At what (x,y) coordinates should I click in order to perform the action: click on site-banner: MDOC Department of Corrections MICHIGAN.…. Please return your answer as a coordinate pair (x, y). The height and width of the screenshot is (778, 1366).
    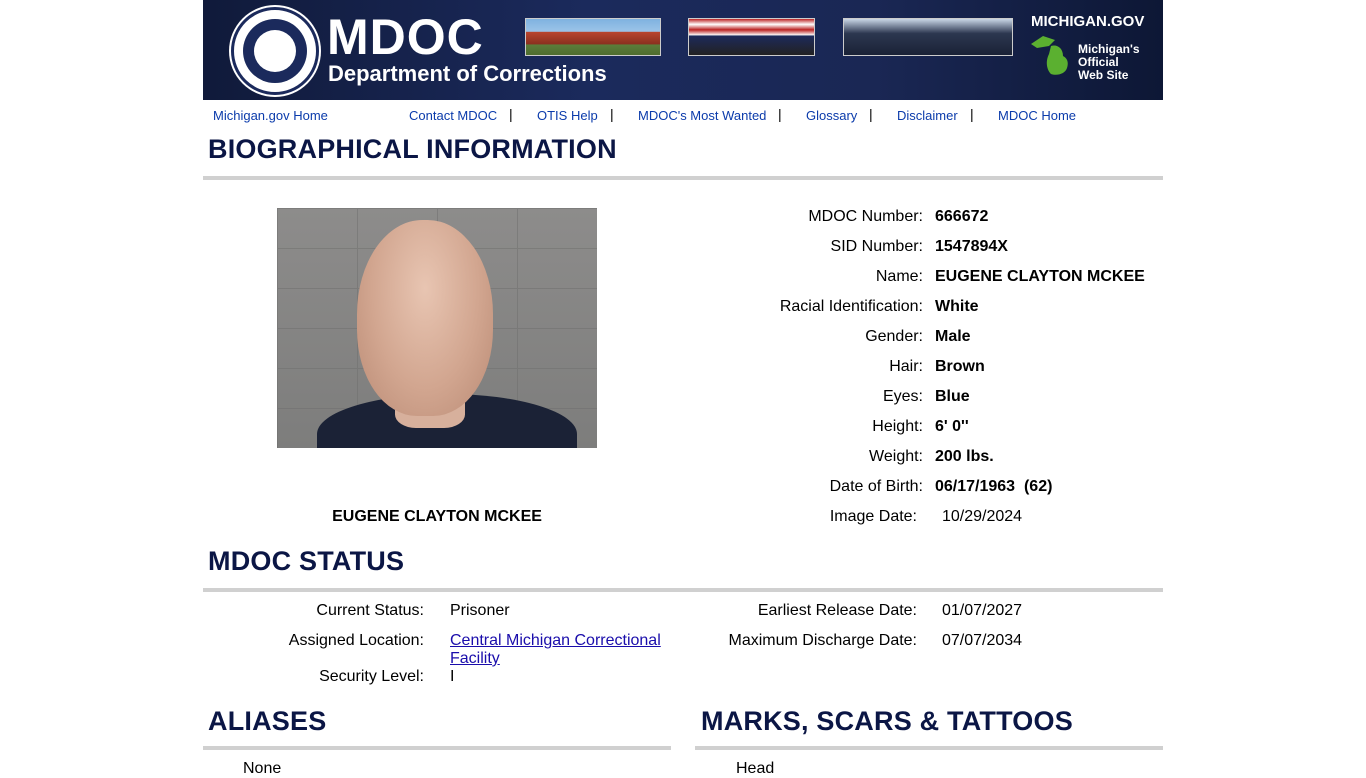
    Looking at the image, I should click on (683, 50).